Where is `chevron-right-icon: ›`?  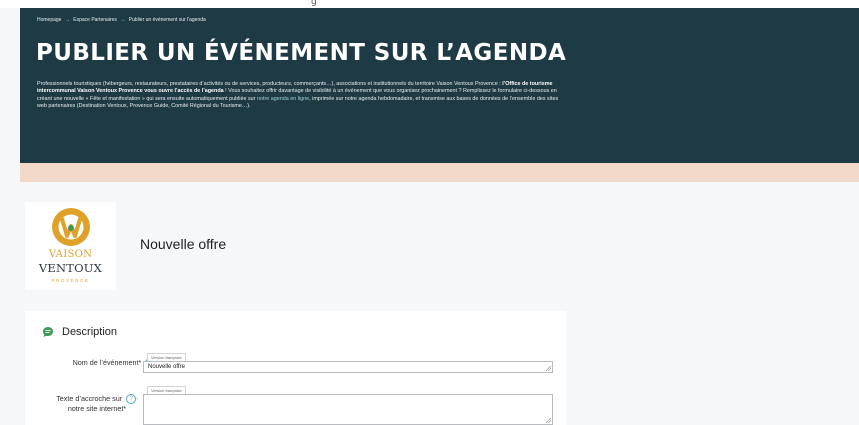
chevron-right-icon: › is located at coordinates (137, 399).